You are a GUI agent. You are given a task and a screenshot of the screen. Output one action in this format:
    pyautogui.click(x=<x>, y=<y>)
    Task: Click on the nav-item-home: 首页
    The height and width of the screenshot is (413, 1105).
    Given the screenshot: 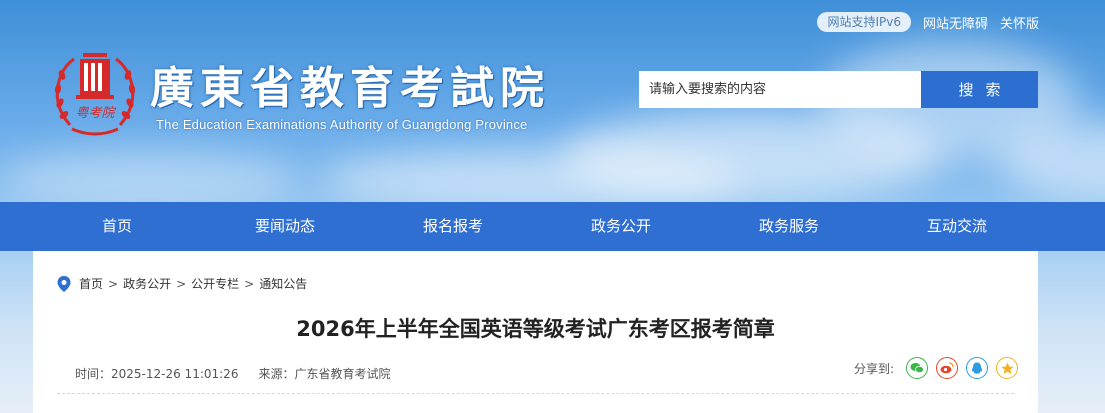 What is the action you would take?
    pyautogui.click(x=117, y=226)
    